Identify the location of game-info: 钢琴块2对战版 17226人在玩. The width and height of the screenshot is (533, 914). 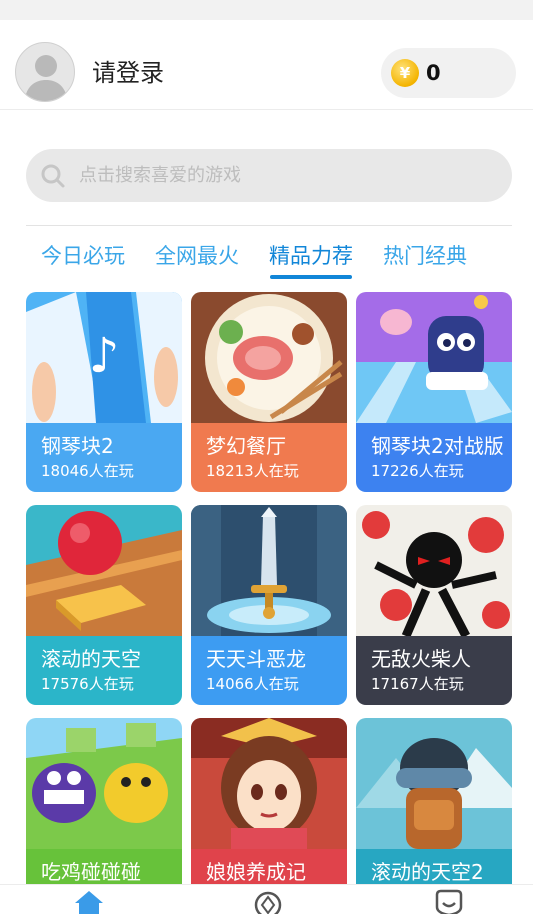
(434, 457).